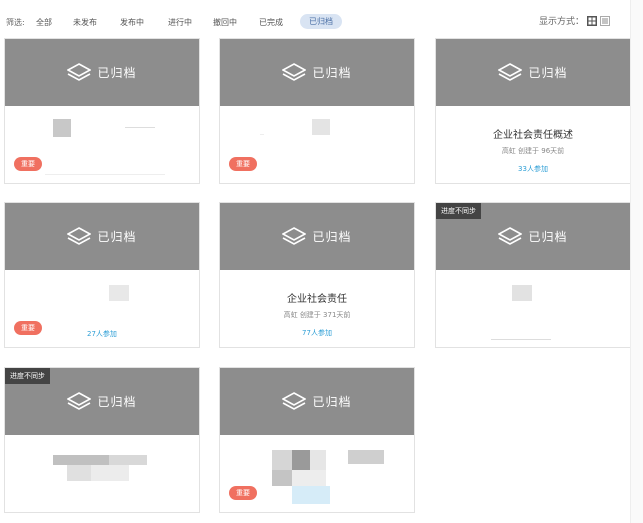  I want to click on grid-view-icon, so click(592, 20).